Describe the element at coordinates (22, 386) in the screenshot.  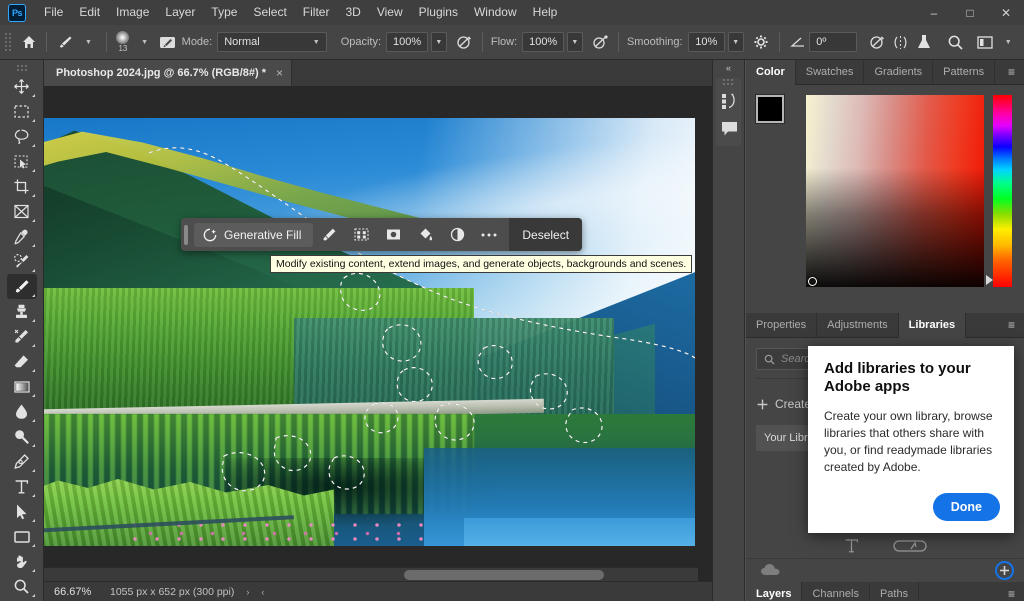
I see `gradient-tool` at that location.